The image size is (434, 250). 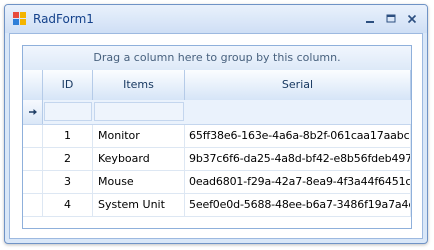 What do you see at coordinates (139, 85) in the screenshot?
I see `header-items: Items` at bounding box center [139, 85].